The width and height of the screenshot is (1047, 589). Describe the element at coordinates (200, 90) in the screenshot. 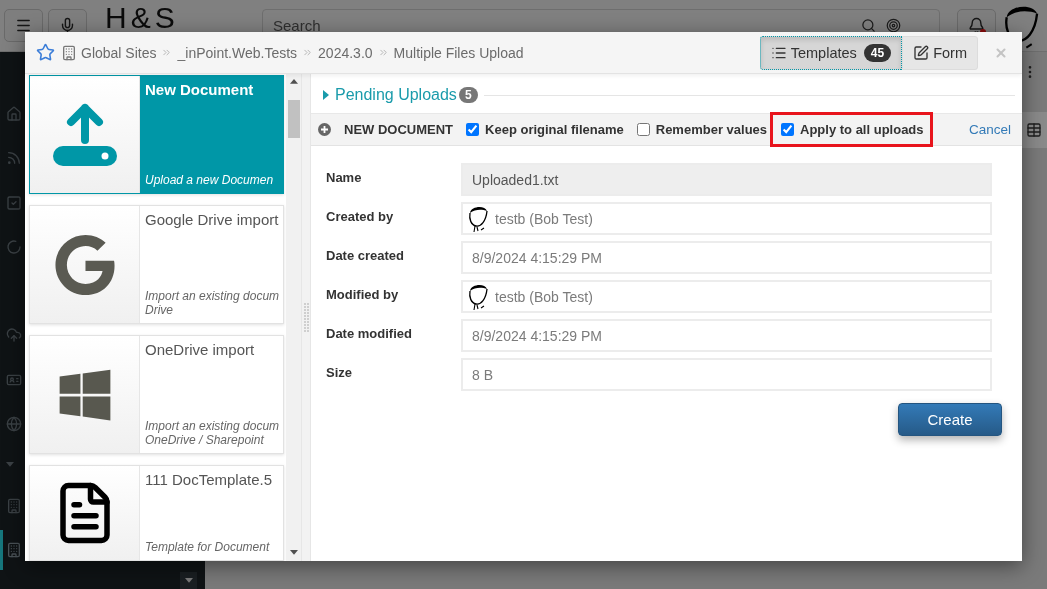

I see `template-title: New Document` at that location.